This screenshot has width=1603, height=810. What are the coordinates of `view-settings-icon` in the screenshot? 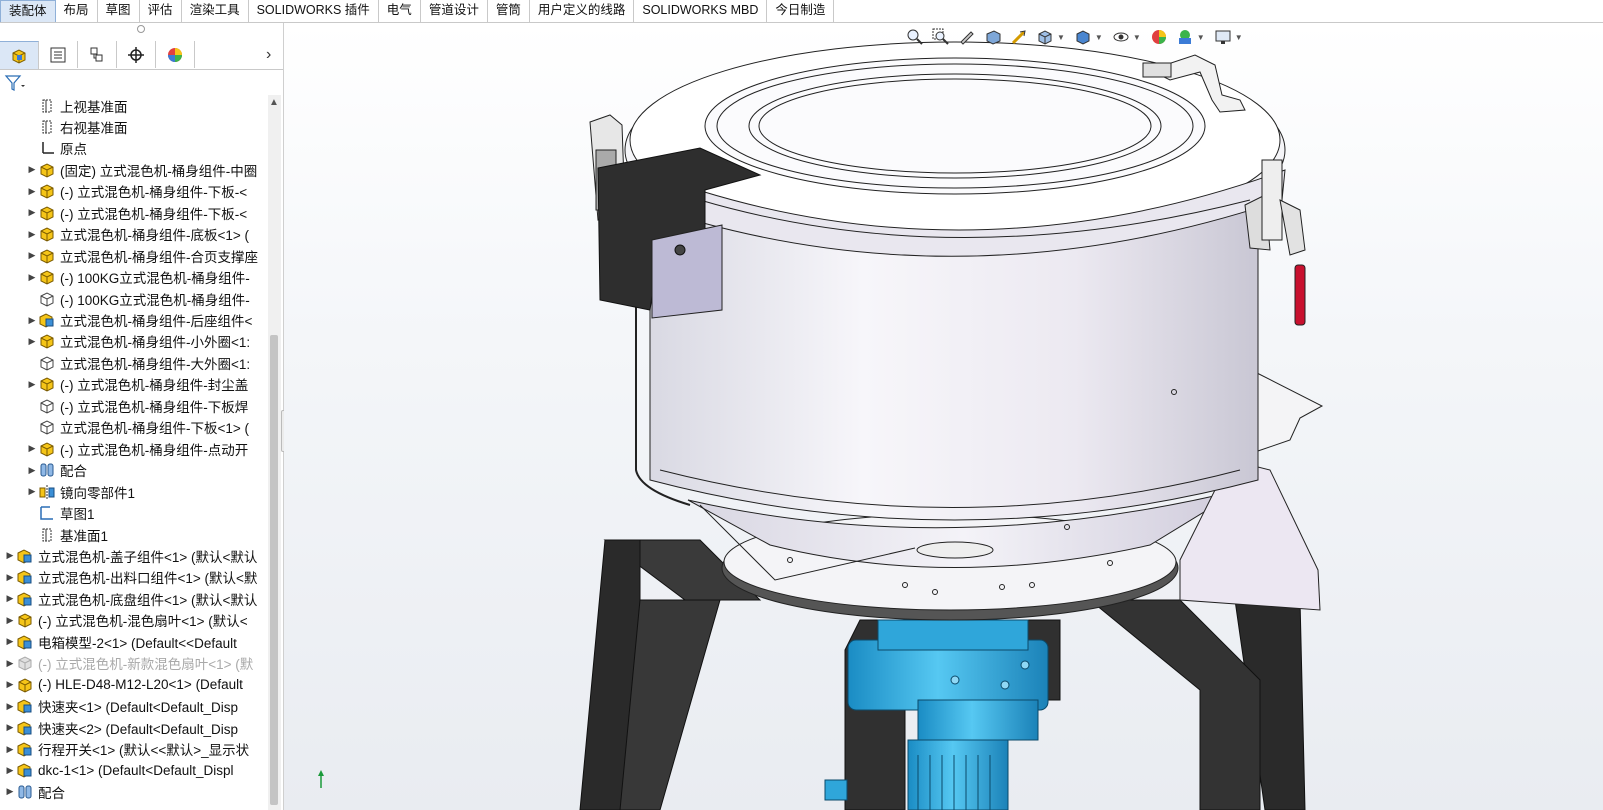 It's located at (1223, 37).